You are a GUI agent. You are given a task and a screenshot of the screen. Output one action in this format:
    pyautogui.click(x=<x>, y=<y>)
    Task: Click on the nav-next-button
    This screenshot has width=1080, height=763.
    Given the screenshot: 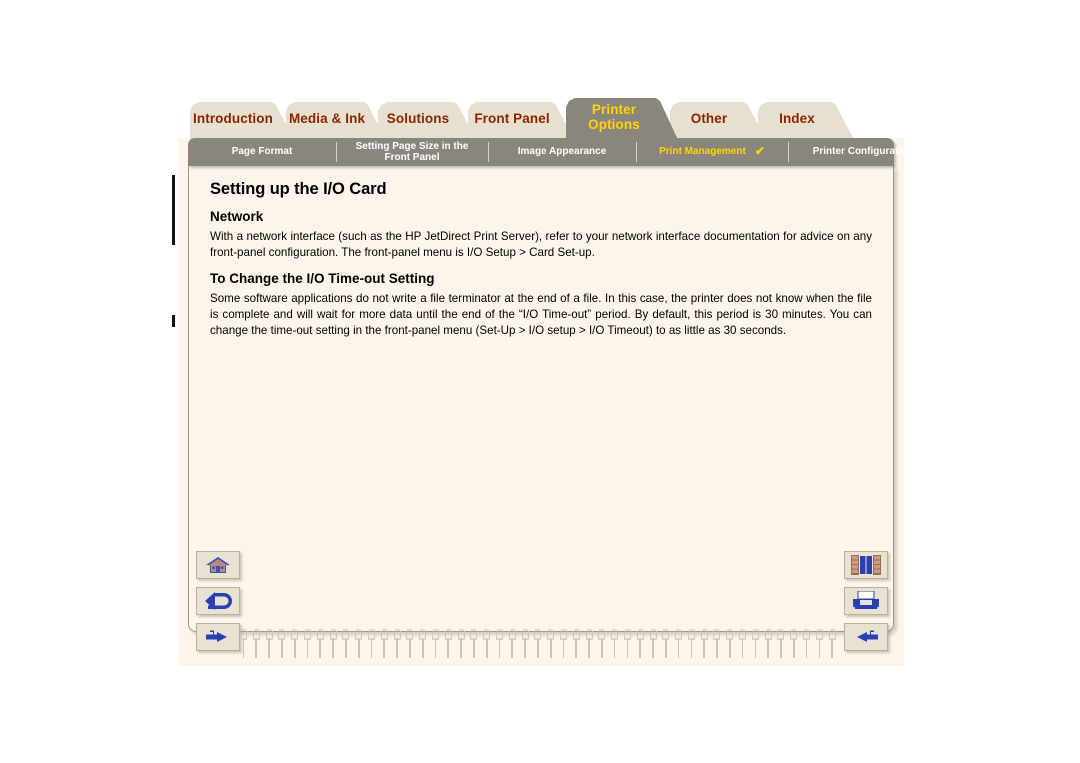 What is the action you would take?
    pyautogui.click(x=218, y=637)
    